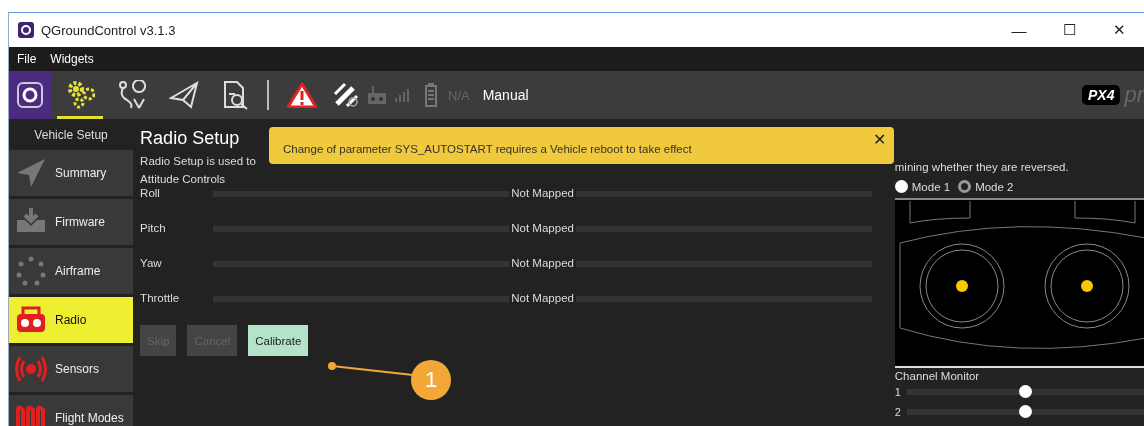  I want to click on description-text: Radio Setup is used to, so click(198, 161).